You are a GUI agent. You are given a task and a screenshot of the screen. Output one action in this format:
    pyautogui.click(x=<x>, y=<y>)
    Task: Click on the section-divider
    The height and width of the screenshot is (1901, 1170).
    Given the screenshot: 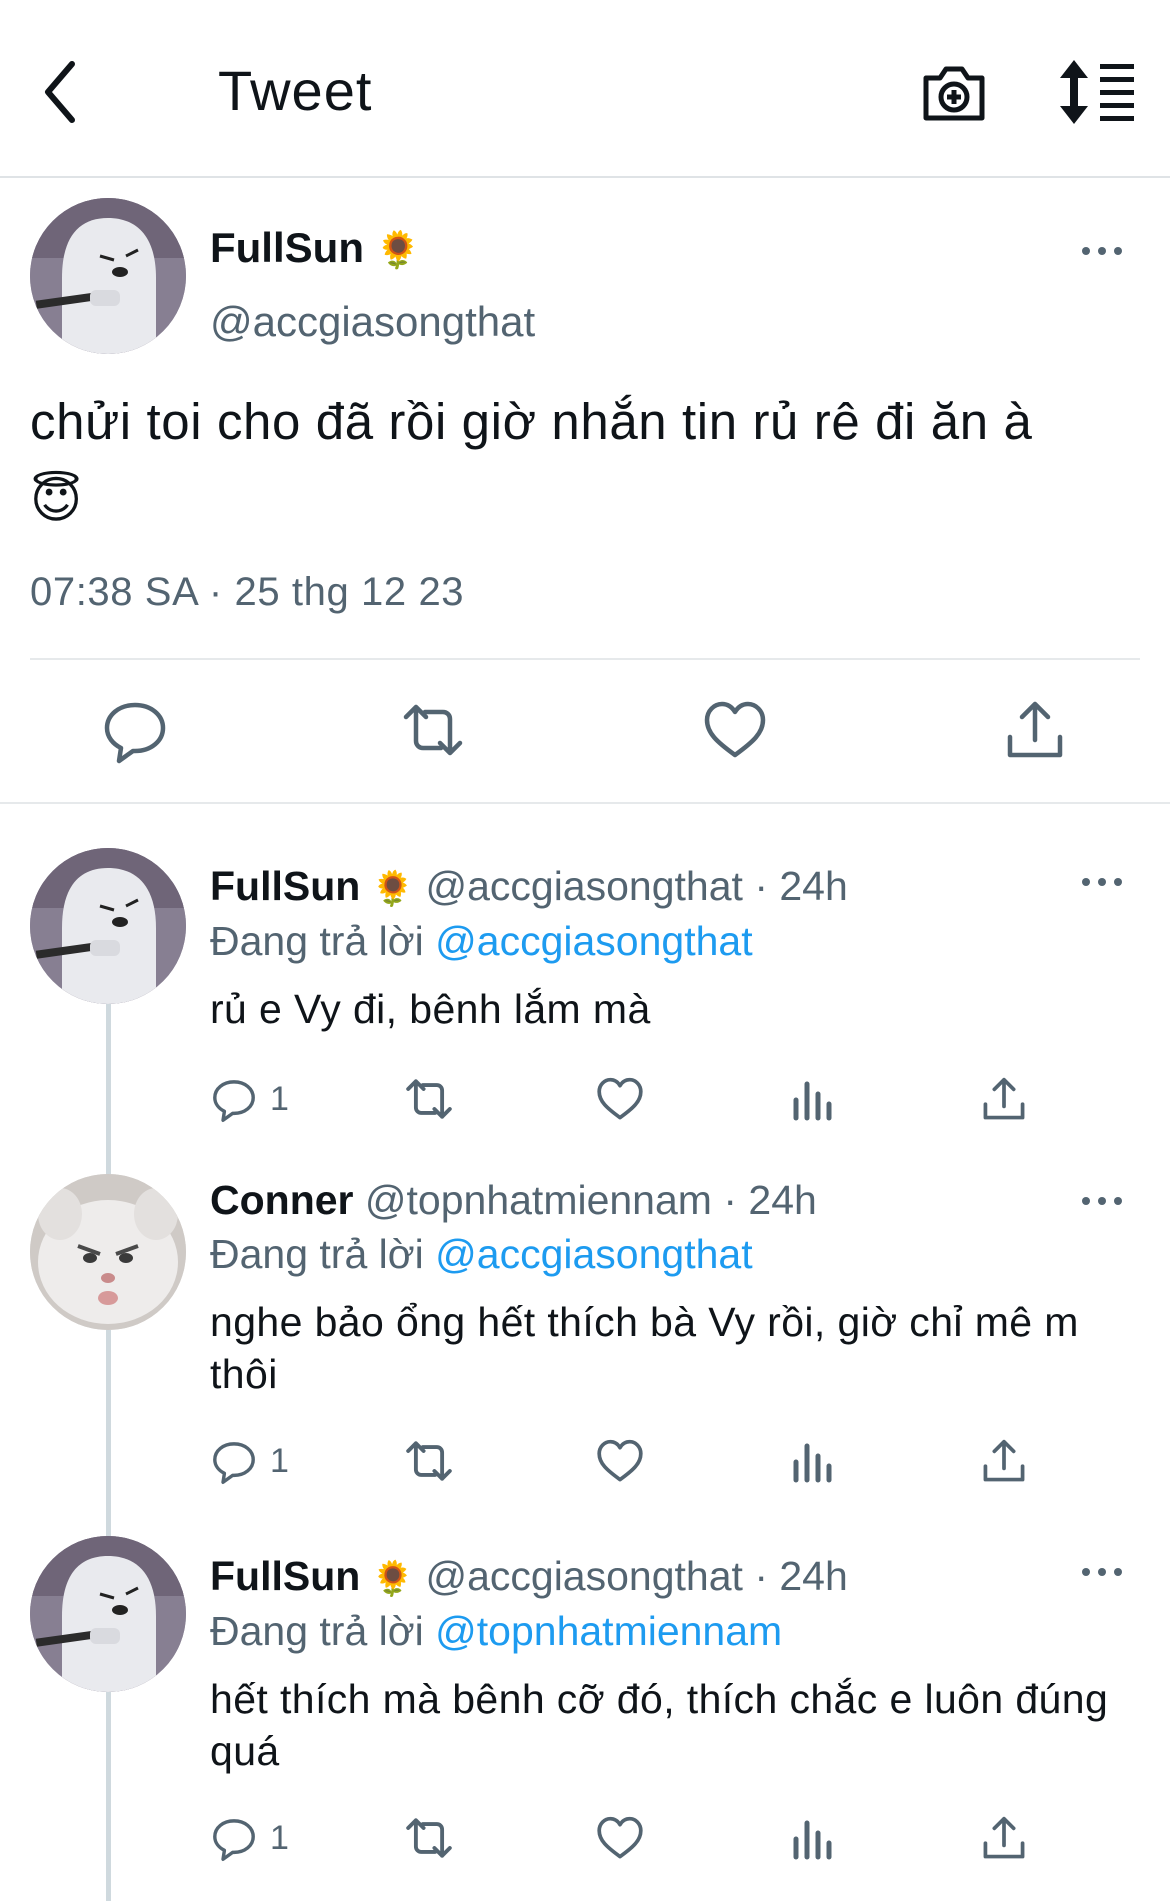 What is the action you would take?
    pyautogui.click(x=585, y=803)
    